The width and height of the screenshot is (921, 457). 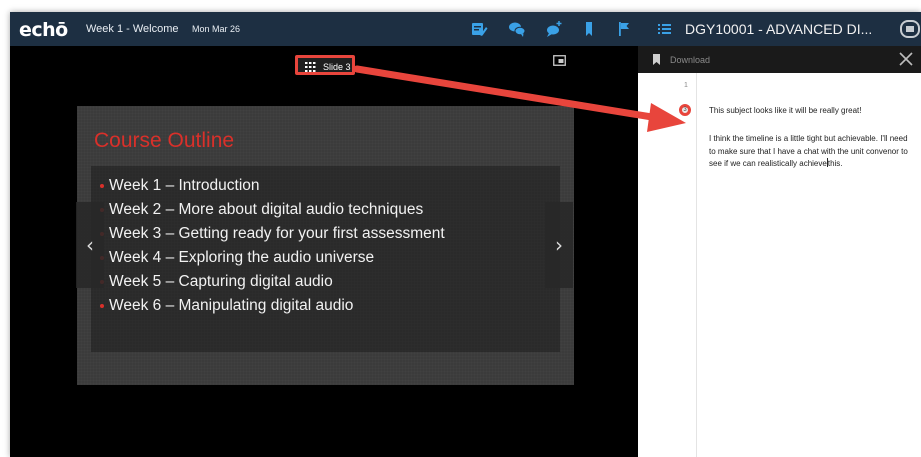 What do you see at coordinates (517, 29) in the screenshot?
I see `discussion-icon` at bounding box center [517, 29].